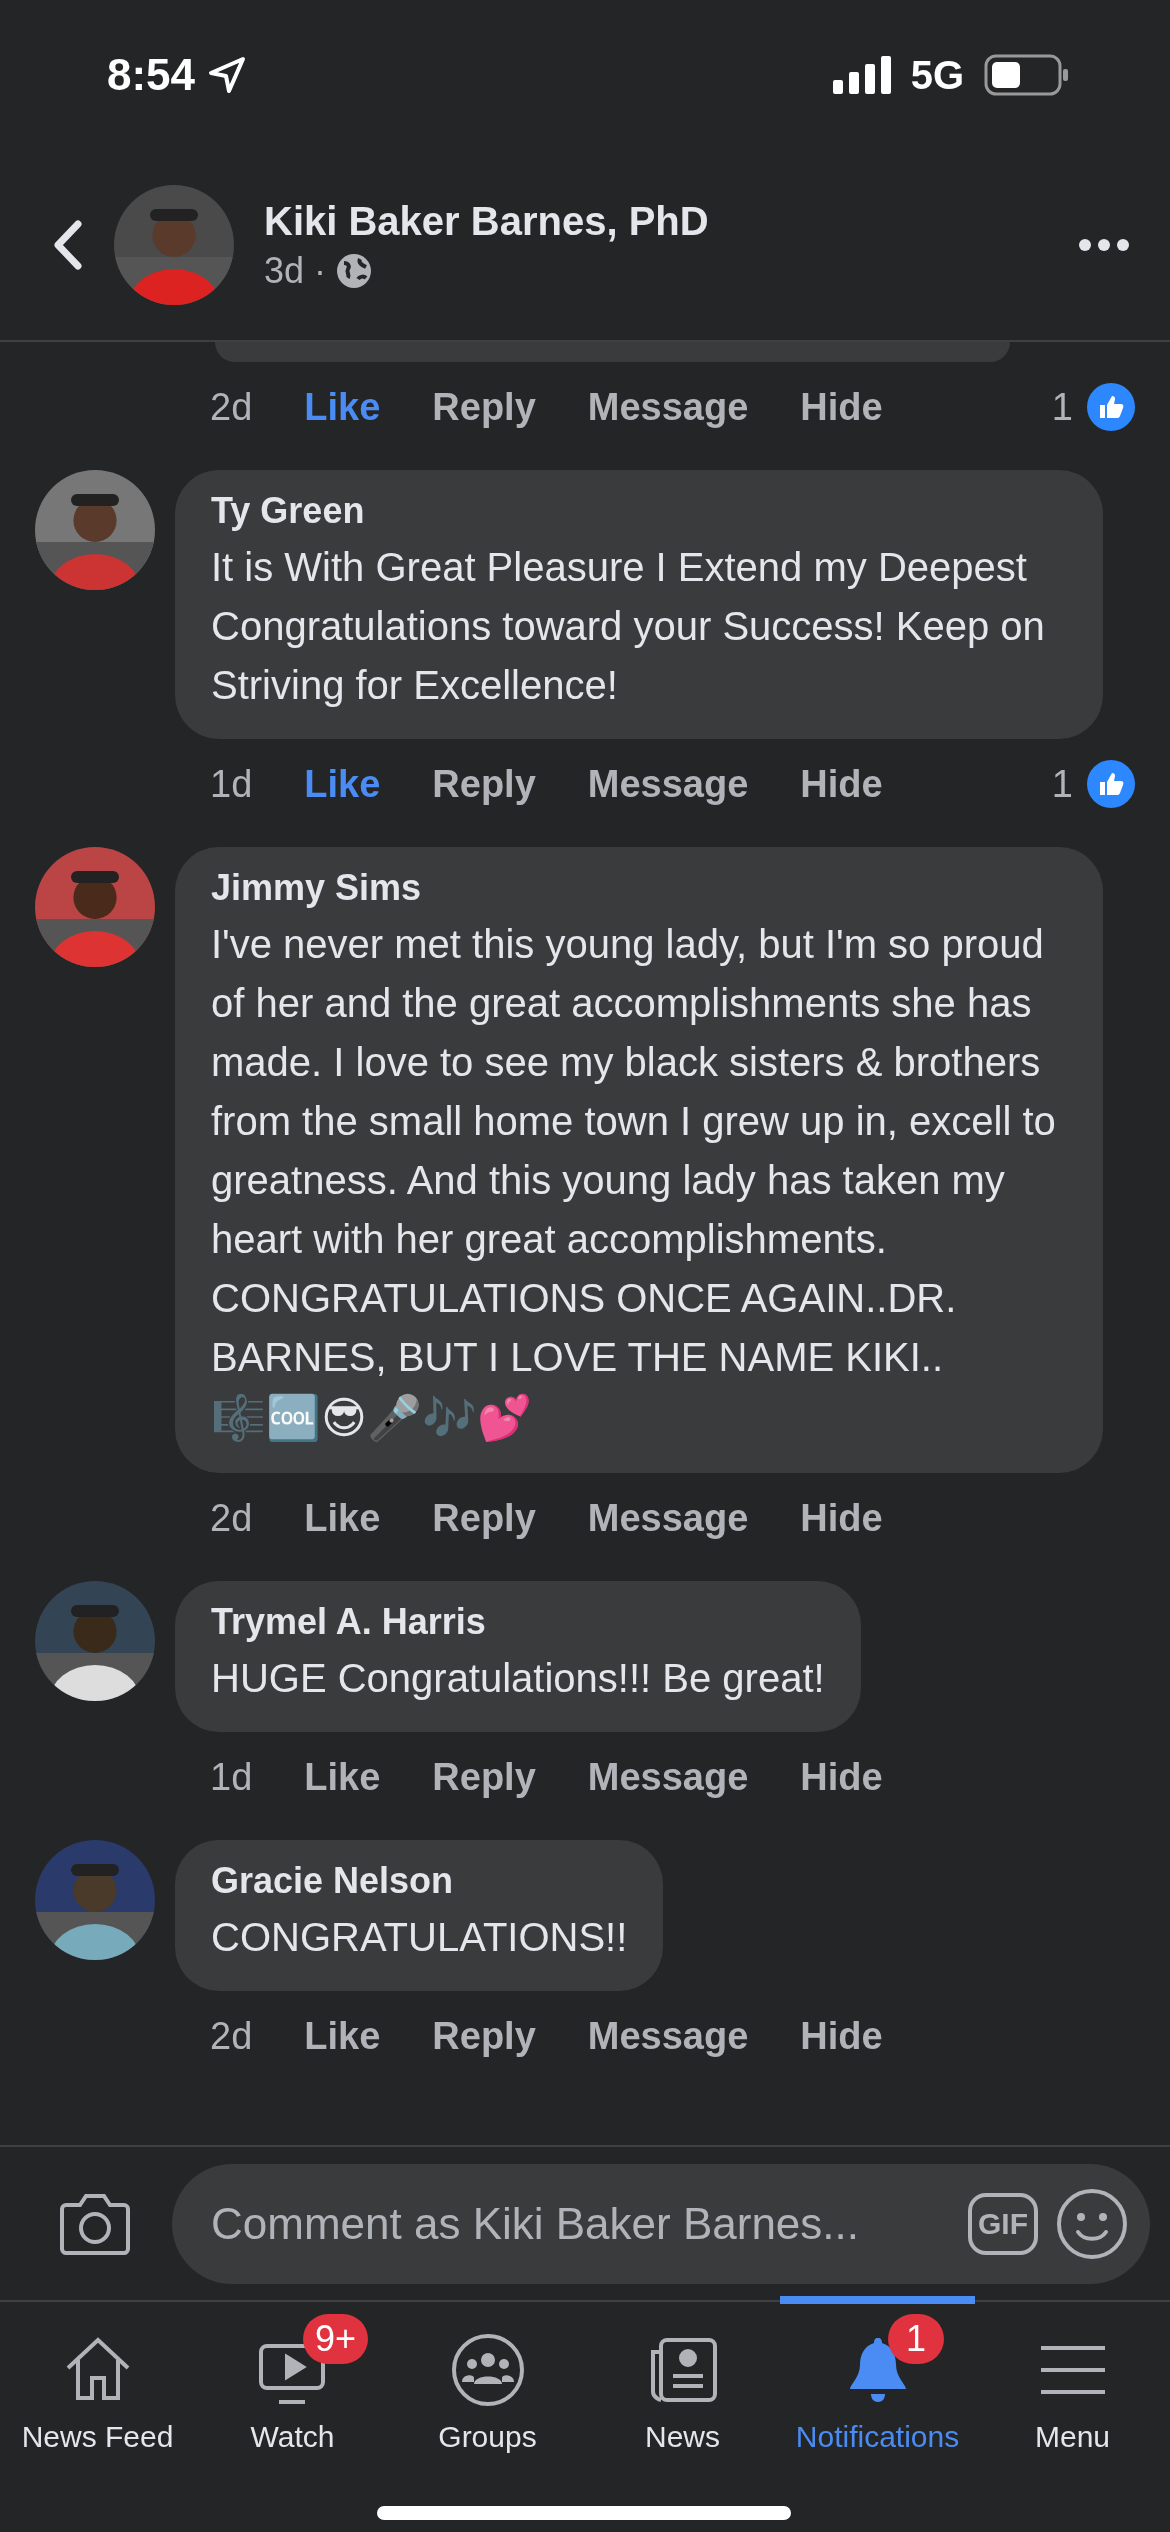 This screenshot has height=2532, width=1170. I want to click on commenter-name: Gracie Nelson, so click(419, 1881).